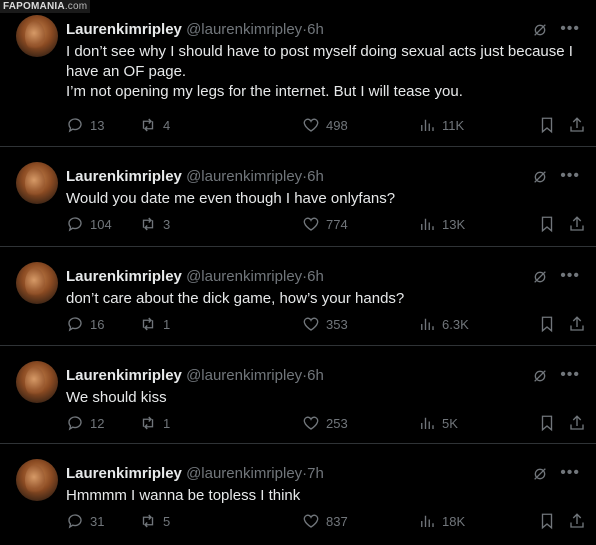 The image size is (596, 545). What do you see at coordinates (76, 6) in the screenshot?
I see `watermark-suffix: .com` at bounding box center [76, 6].